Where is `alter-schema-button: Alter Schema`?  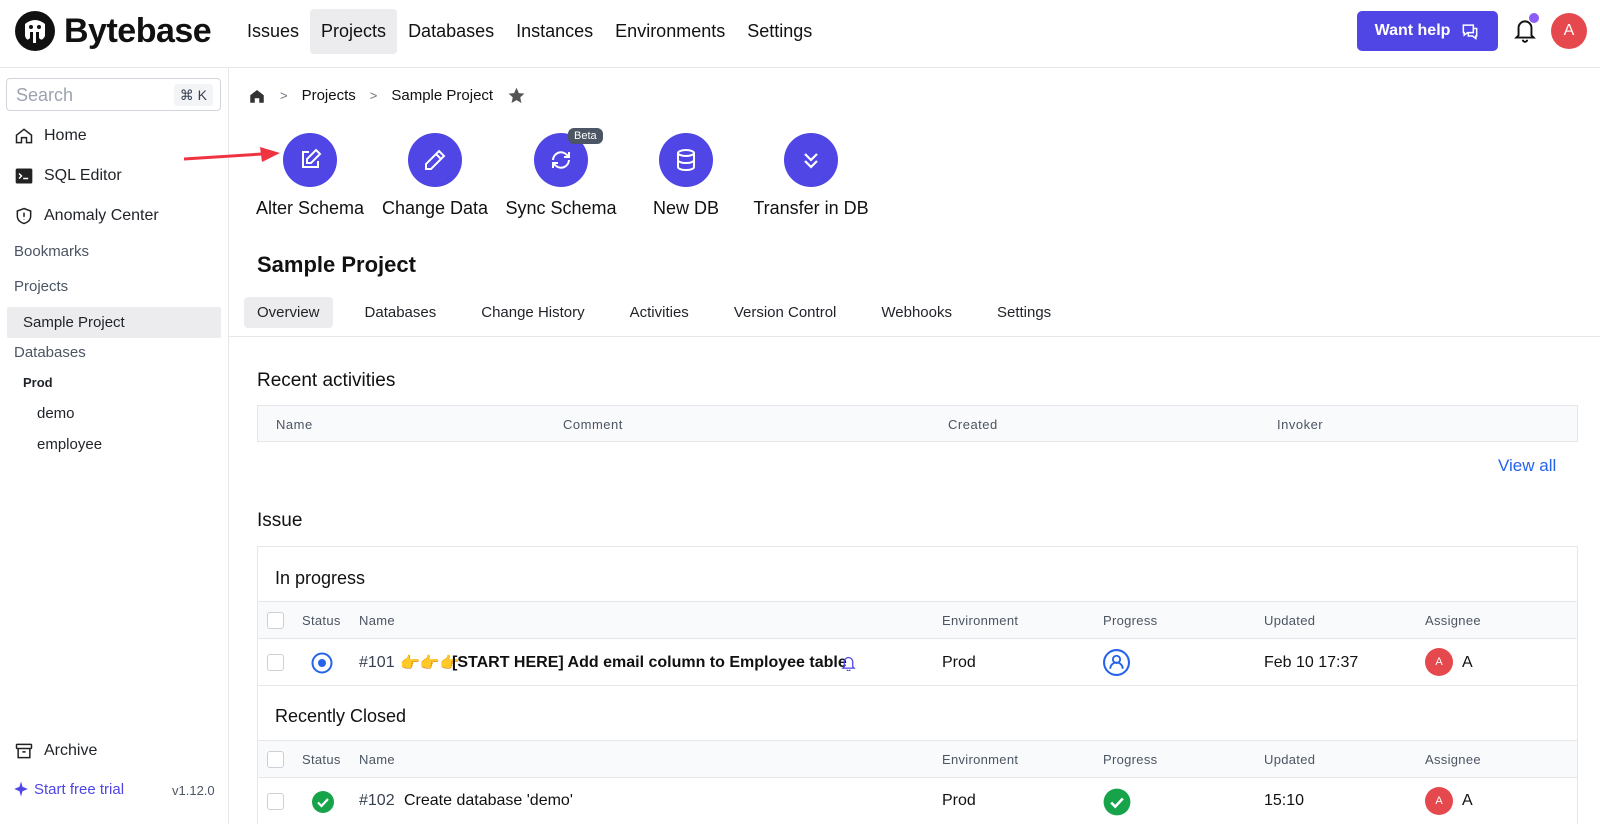 alter-schema-button: Alter Schema is located at coordinates (310, 176).